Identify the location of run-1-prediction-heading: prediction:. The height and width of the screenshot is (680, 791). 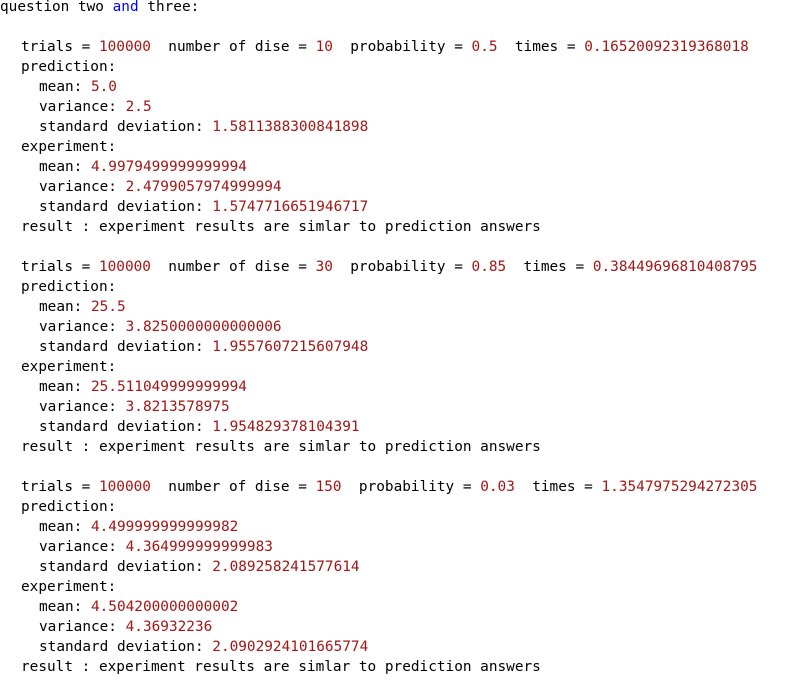
(69, 67).